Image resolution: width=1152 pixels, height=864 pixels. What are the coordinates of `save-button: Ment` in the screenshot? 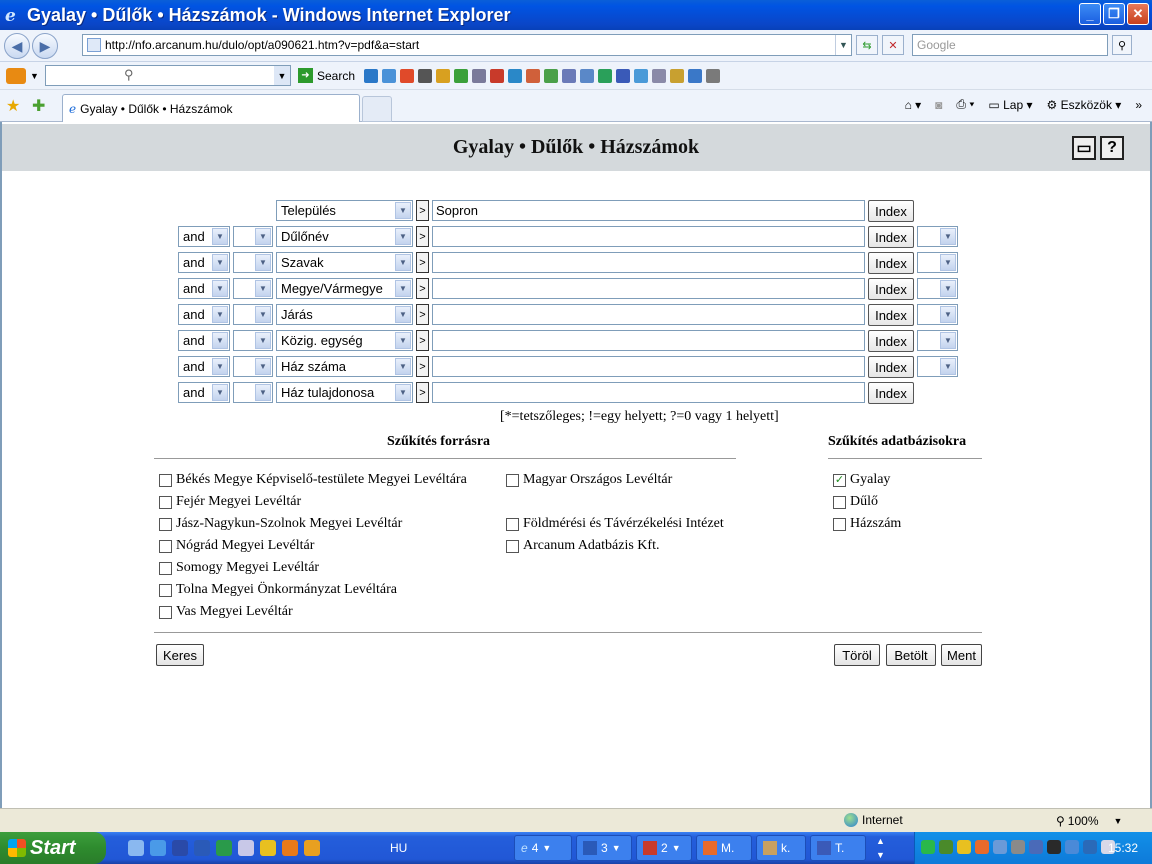 It's located at (961, 655).